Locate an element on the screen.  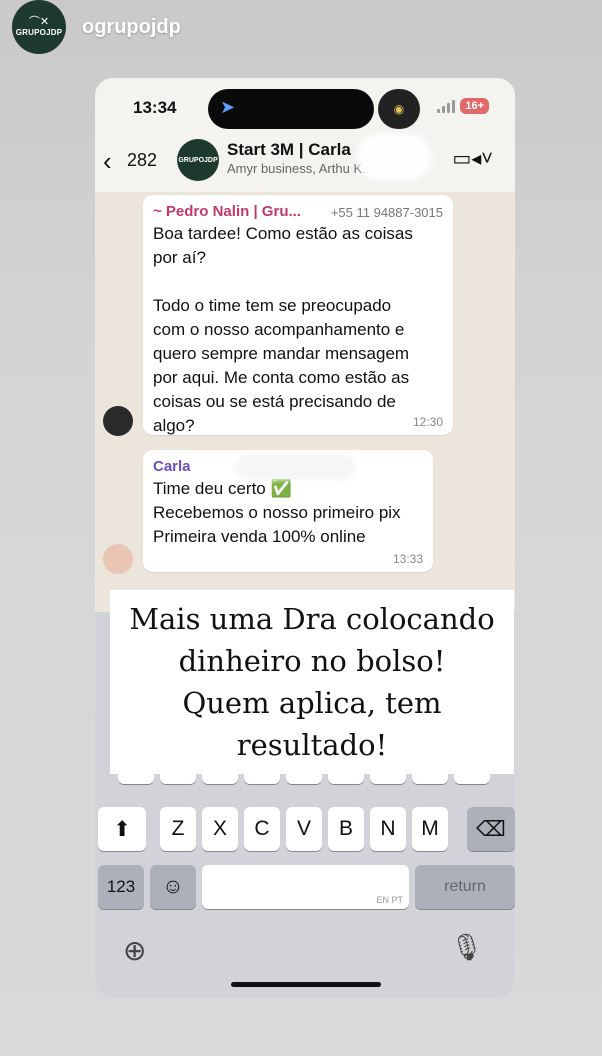
key-x: X is located at coordinates (220, 829).